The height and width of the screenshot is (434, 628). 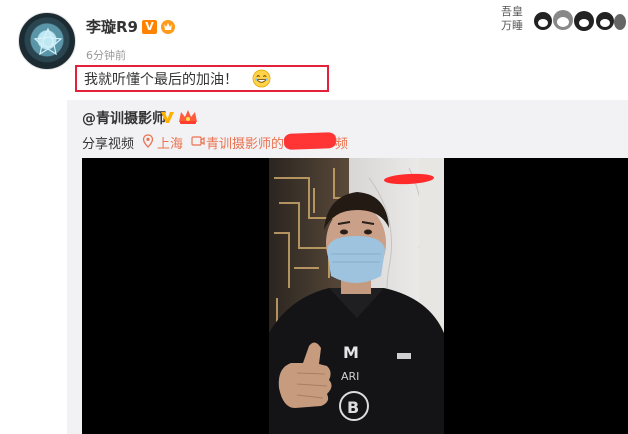 What do you see at coordinates (161, 80) in the screenshot?
I see `post-text: 我就听懂个最后的加油！` at bounding box center [161, 80].